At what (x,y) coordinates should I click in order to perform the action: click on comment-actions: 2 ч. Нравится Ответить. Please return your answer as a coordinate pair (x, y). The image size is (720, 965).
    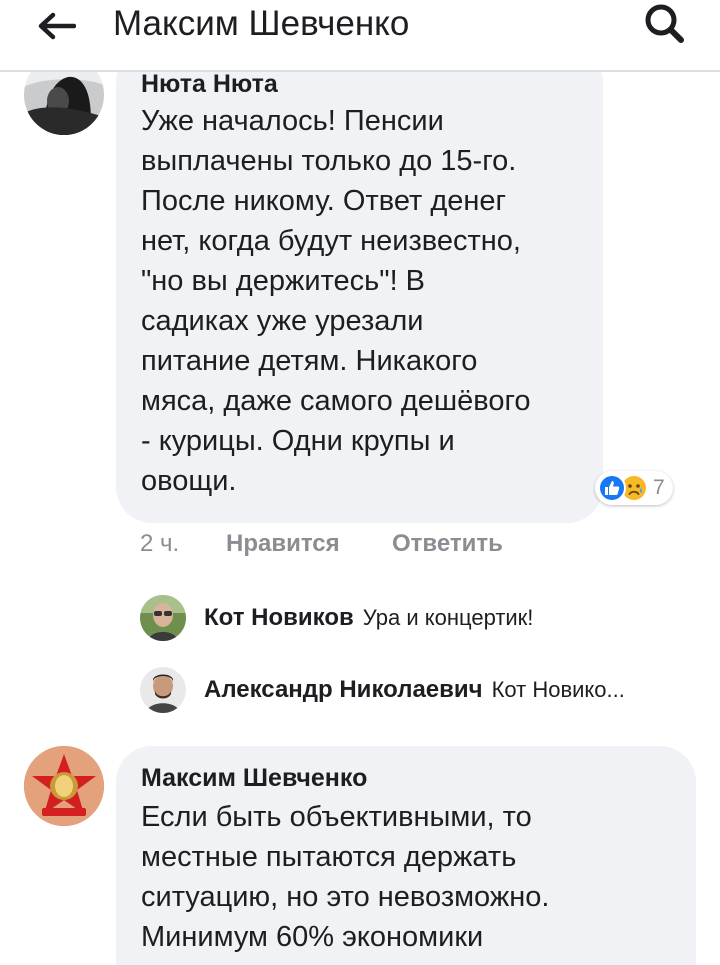
    Looking at the image, I should click on (321, 544).